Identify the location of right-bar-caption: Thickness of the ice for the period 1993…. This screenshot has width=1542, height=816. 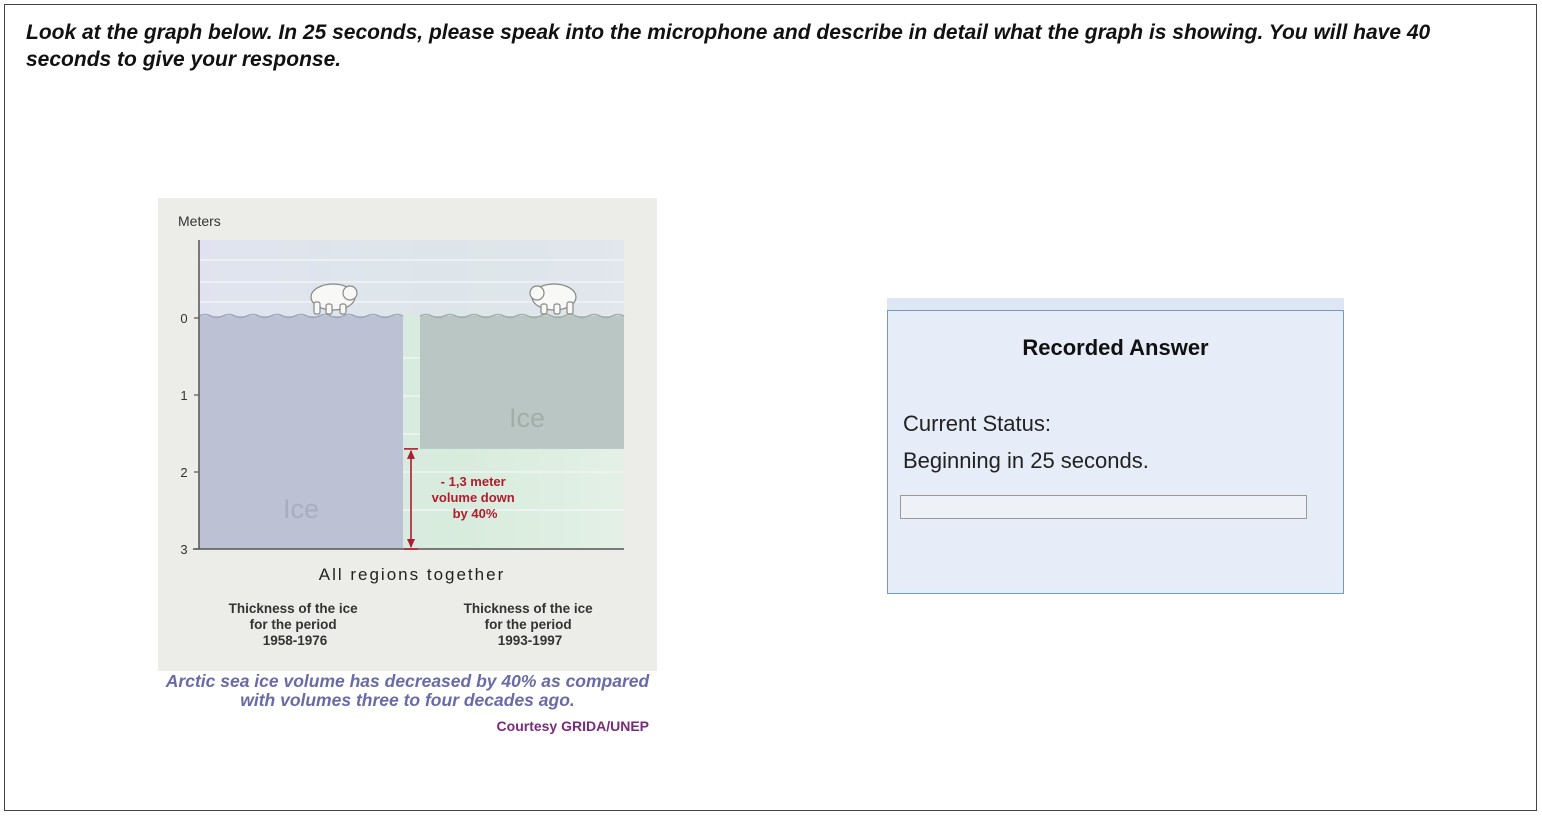
(530, 624).